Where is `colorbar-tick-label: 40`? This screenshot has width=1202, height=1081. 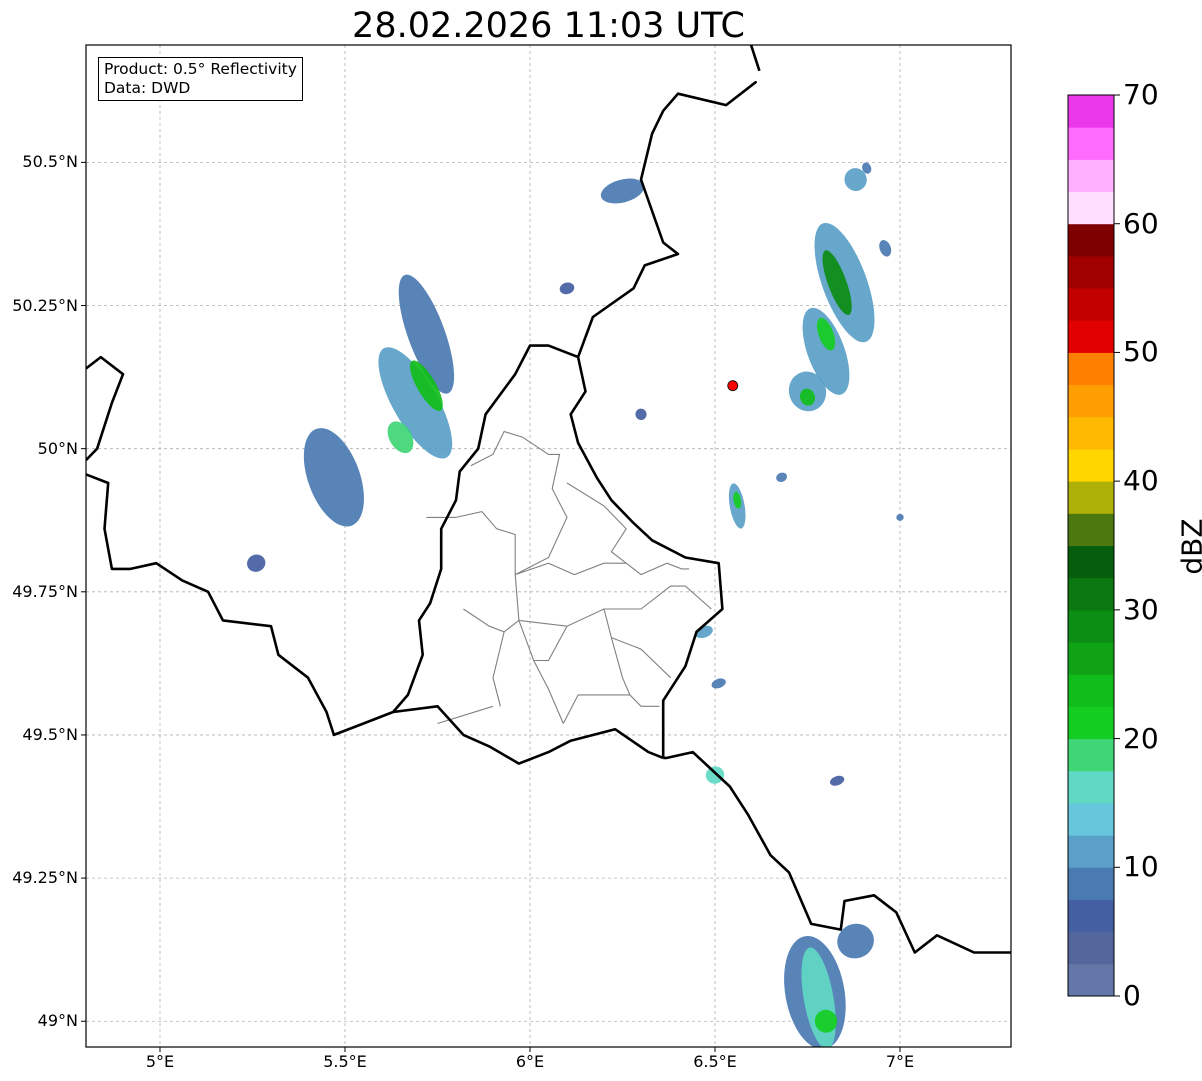
colorbar-tick-label: 40 is located at coordinates (1141, 481).